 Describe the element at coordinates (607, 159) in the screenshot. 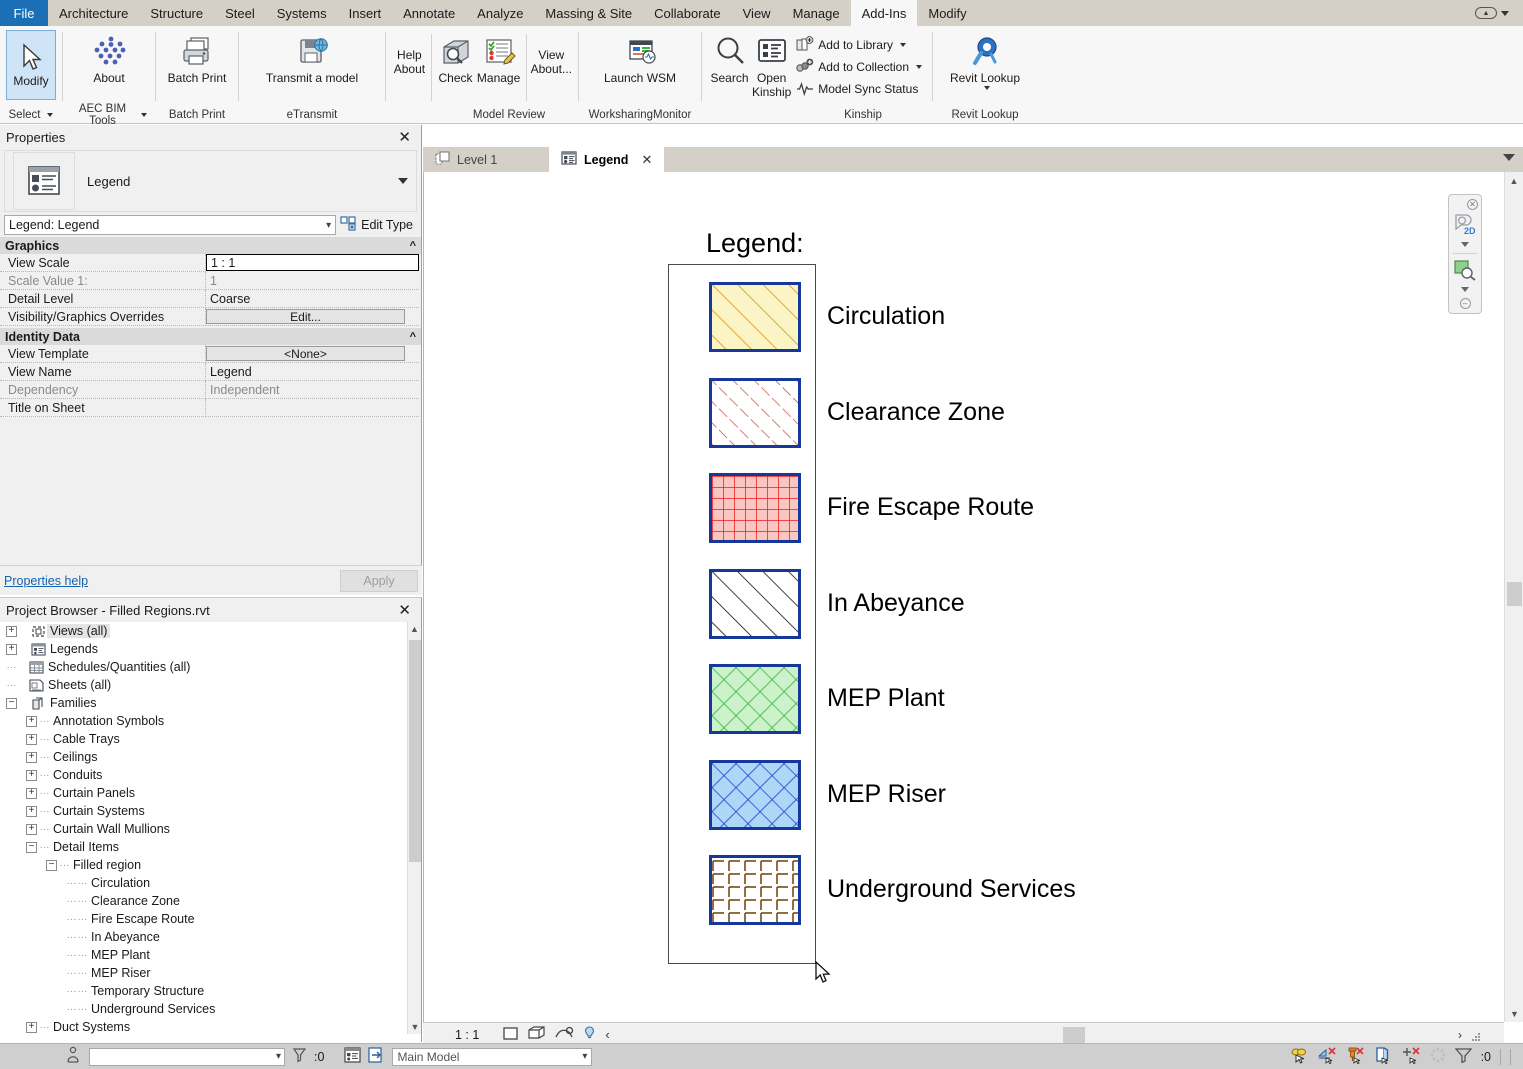

I see `view-tab-legend: Legend ✕` at that location.